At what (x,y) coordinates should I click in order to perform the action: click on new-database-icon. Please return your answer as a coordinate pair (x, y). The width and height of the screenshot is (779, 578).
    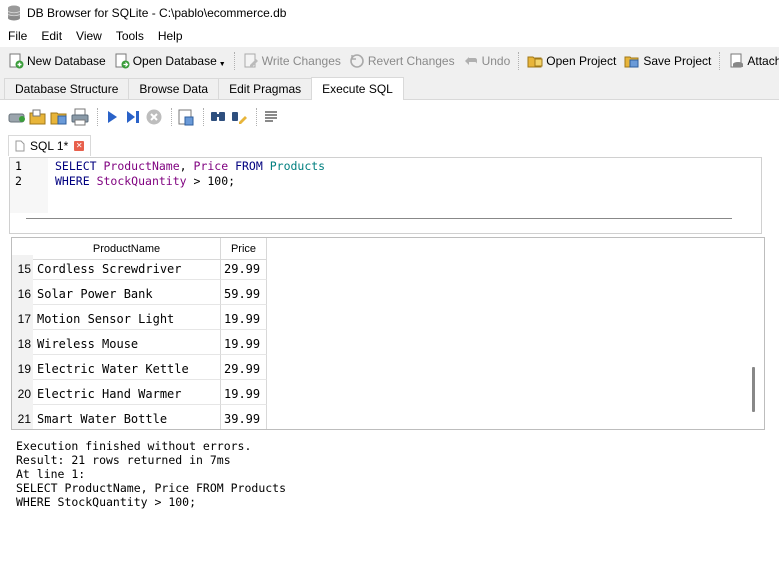
    Looking at the image, I should click on (16, 61).